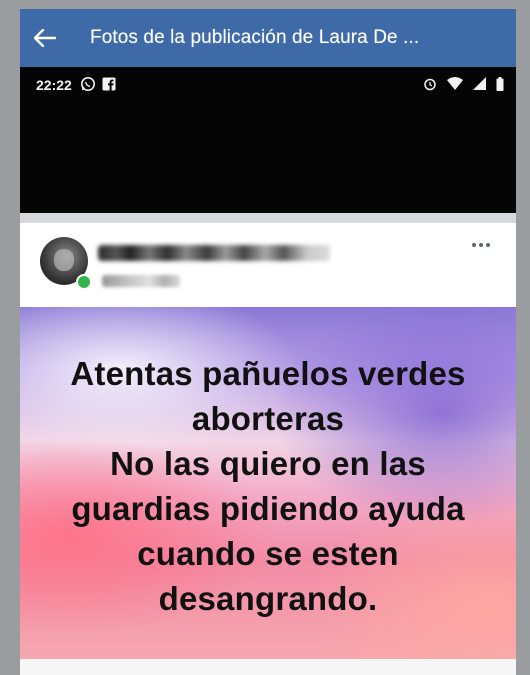 The height and width of the screenshot is (675, 530). Describe the element at coordinates (141, 281) in the screenshot. I see `post-meta-blurred` at that location.